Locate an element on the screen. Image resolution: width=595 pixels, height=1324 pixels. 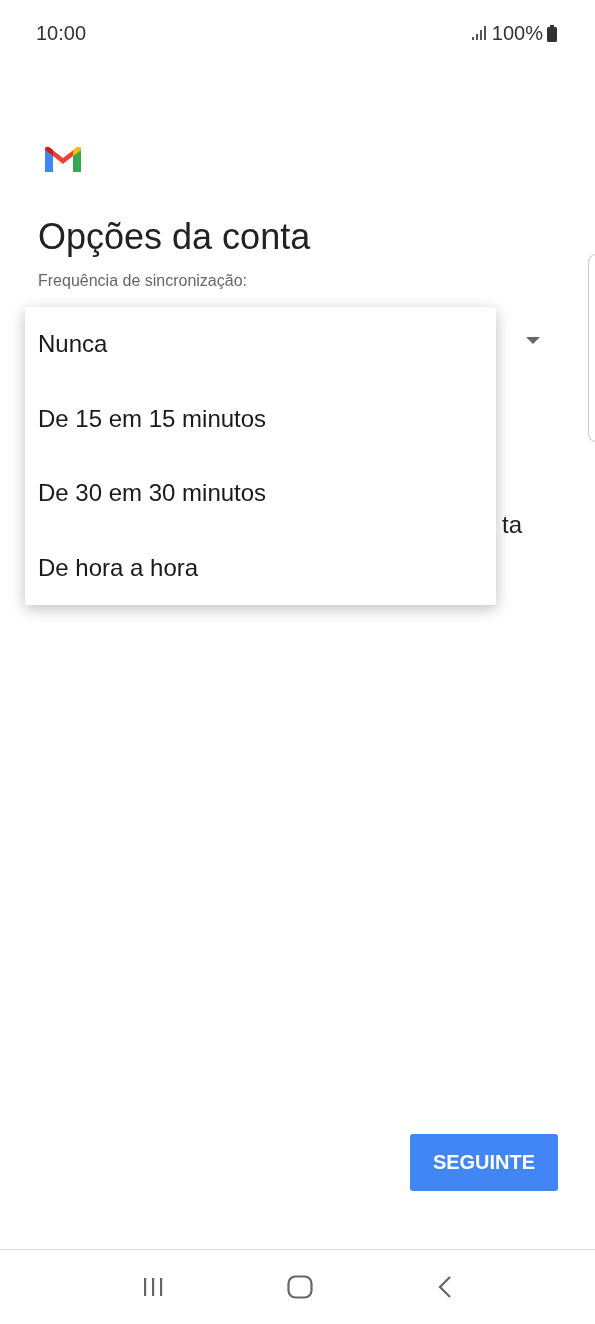
clock: 10:00 is located at coordinates (61, 33).